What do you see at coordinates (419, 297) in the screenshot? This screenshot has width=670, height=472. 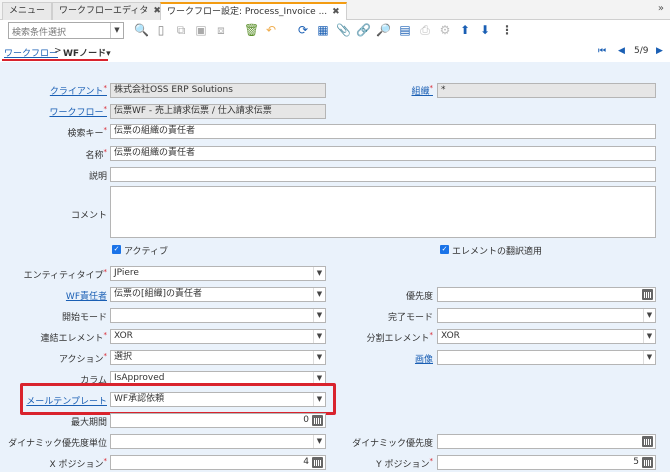 I see `priority-label: 優先度` at bounding box center [419, 297].